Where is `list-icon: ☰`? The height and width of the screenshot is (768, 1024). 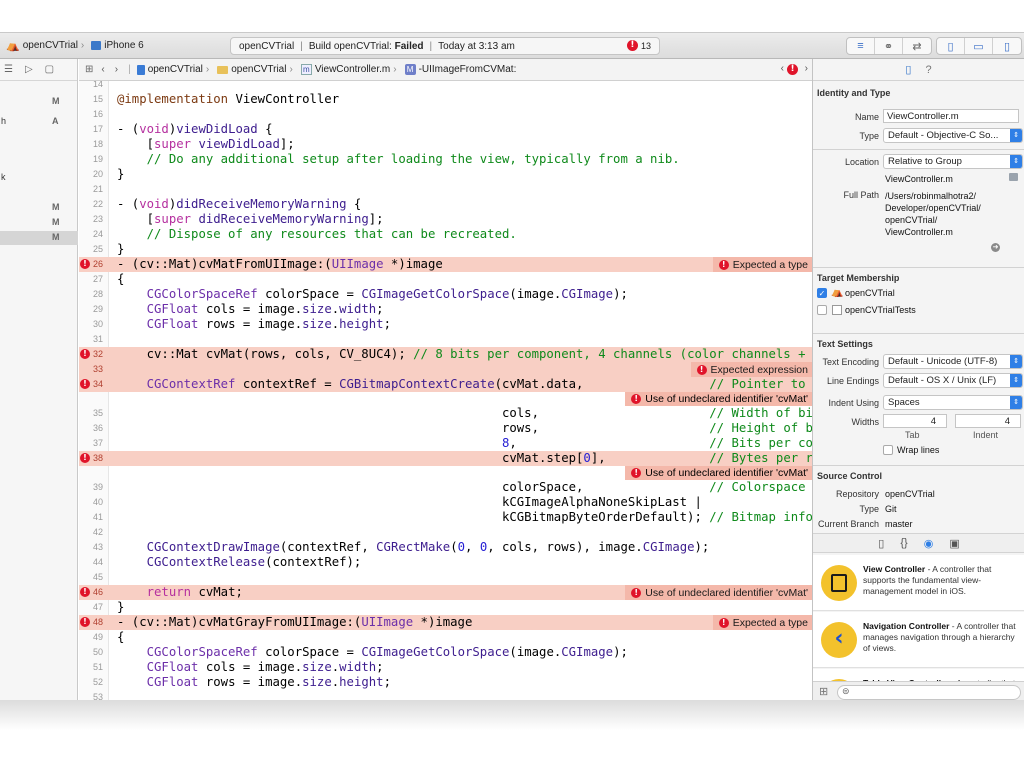 list-icon: ☰ is located at coordinates (8, 69).